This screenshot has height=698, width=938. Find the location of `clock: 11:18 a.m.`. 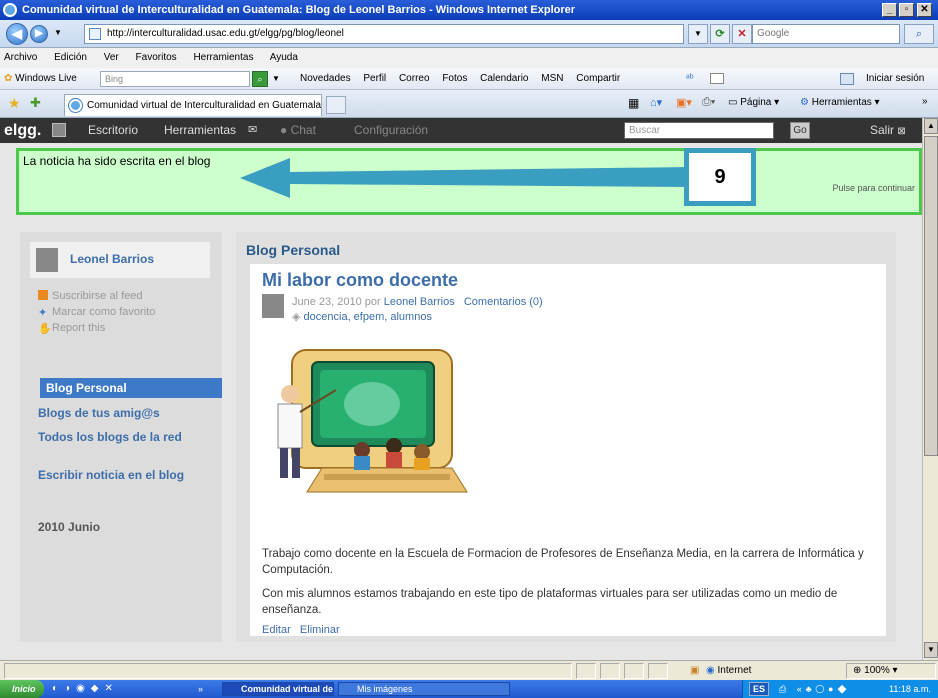

clock: 11:18 a.m. is located at coordinates (910, 689).